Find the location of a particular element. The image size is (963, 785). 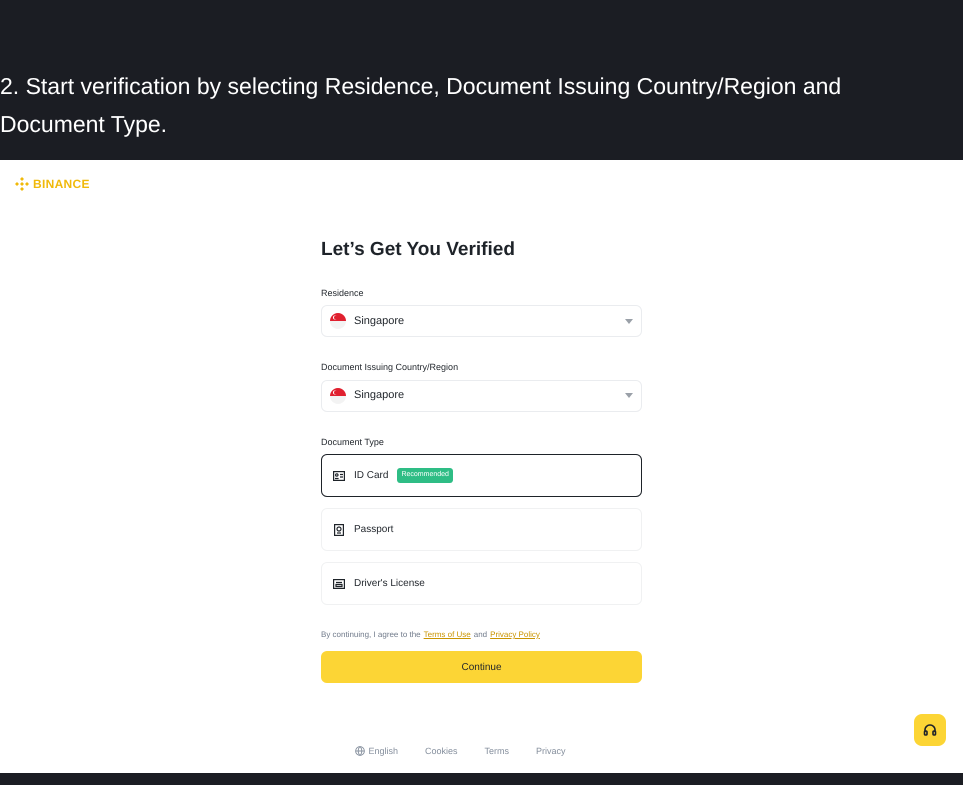

agreement-text: By continuing, I agree to the is located at coordinates (371, 635).